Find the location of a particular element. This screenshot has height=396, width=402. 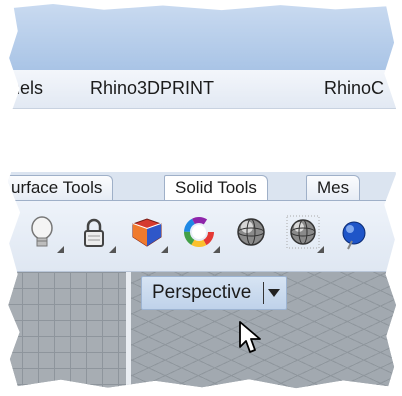

environment-tool-button is located at coordinates (351, 235).